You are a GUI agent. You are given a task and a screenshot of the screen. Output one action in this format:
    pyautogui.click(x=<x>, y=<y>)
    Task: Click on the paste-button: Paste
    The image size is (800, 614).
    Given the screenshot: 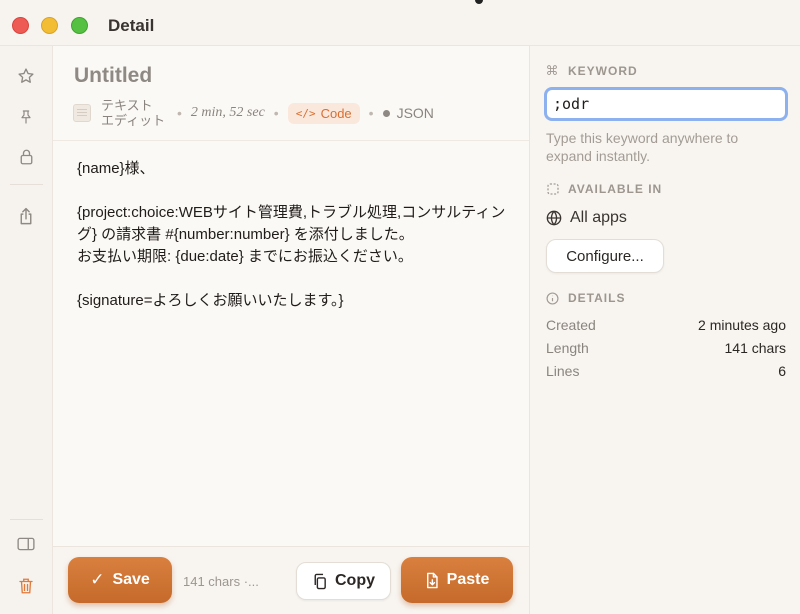 What is the action you would take?
    pyautogui.click(x=457, y=580)
    